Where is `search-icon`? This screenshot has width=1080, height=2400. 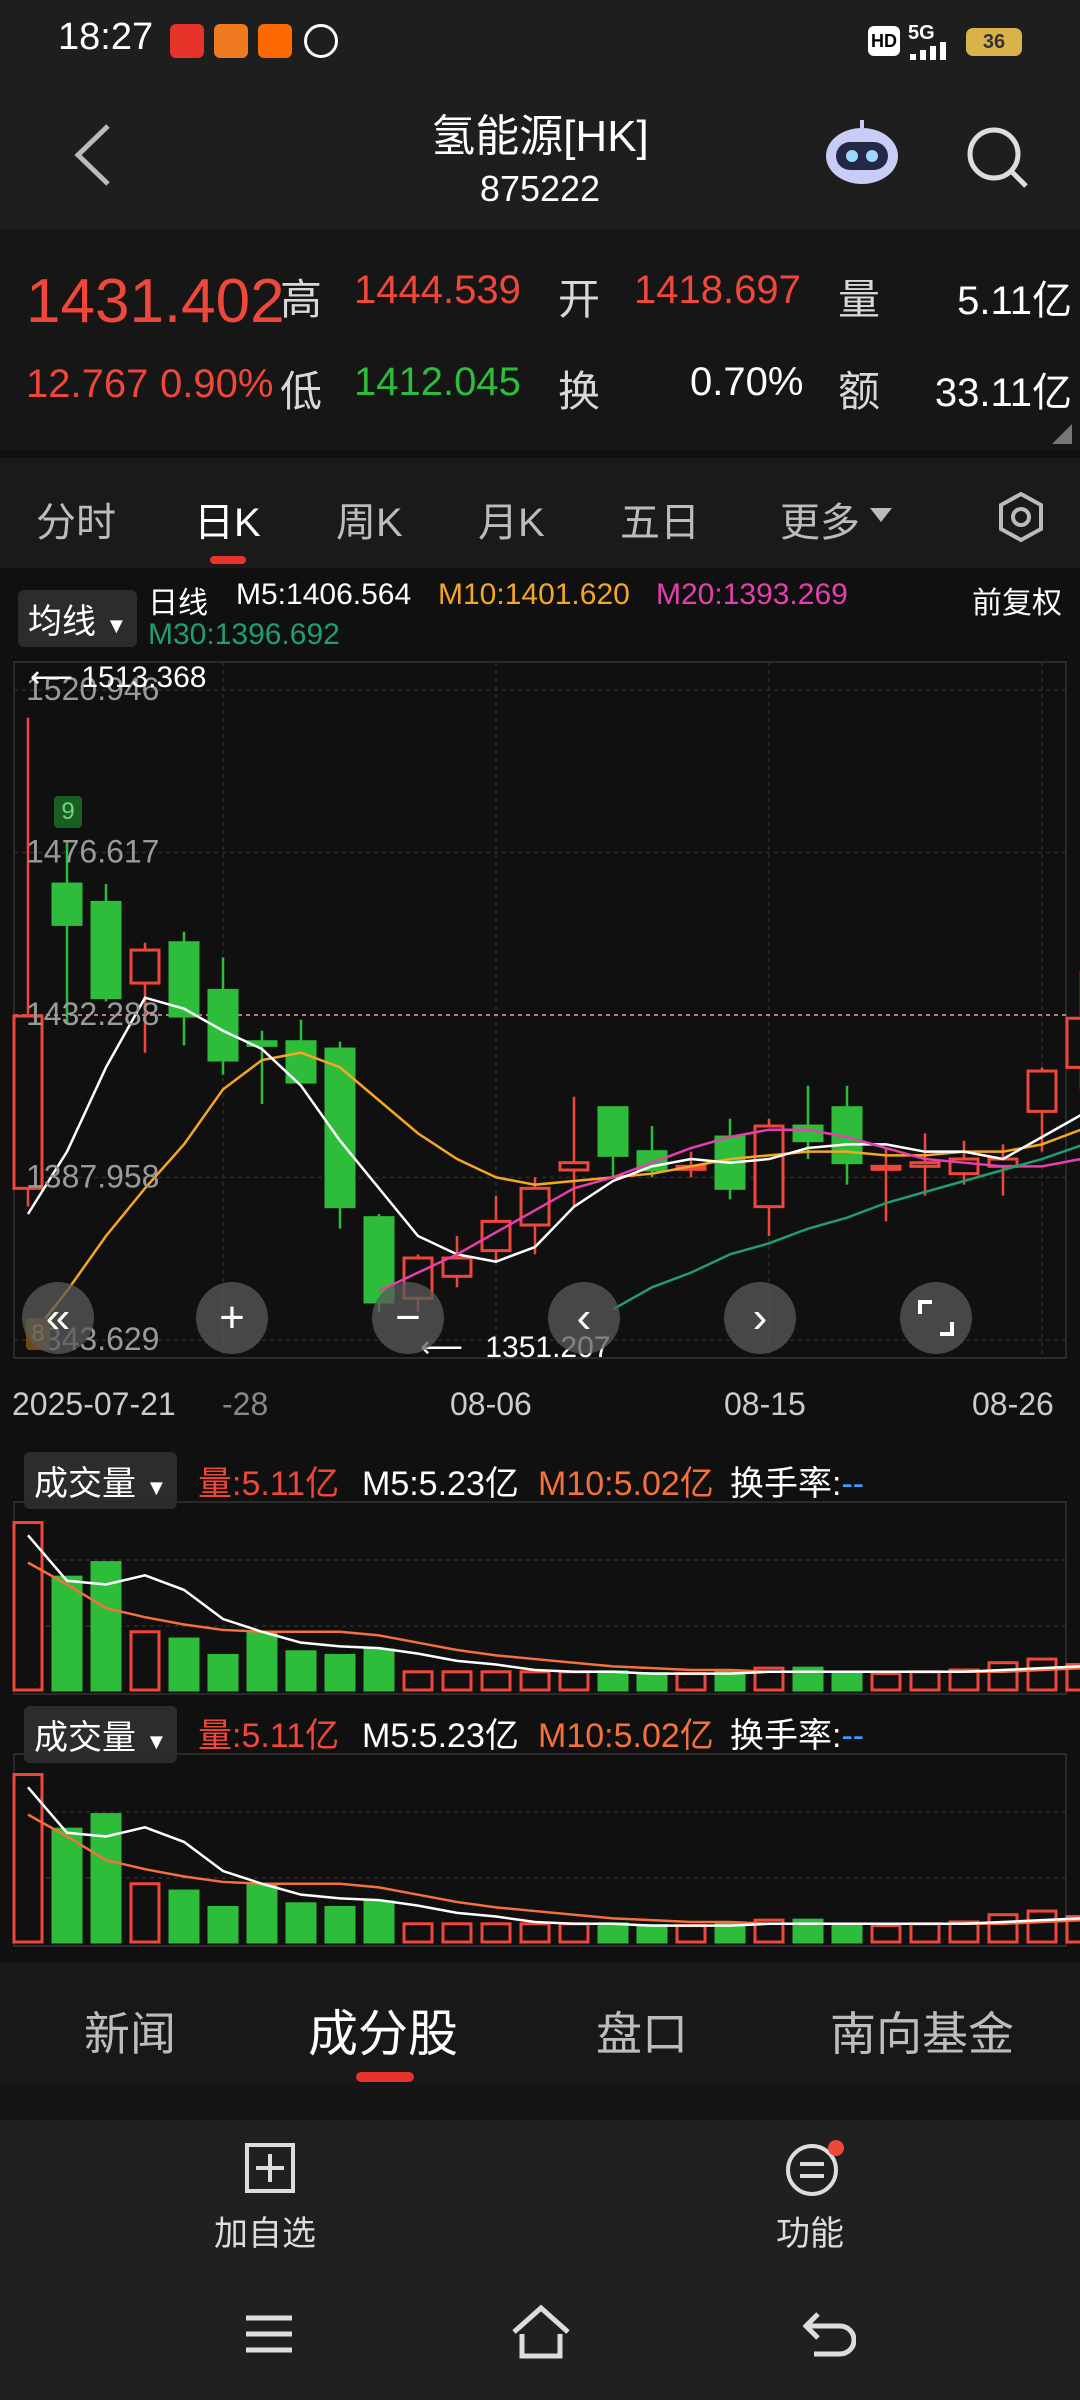
search-icon is located at coordinates (997, 157).